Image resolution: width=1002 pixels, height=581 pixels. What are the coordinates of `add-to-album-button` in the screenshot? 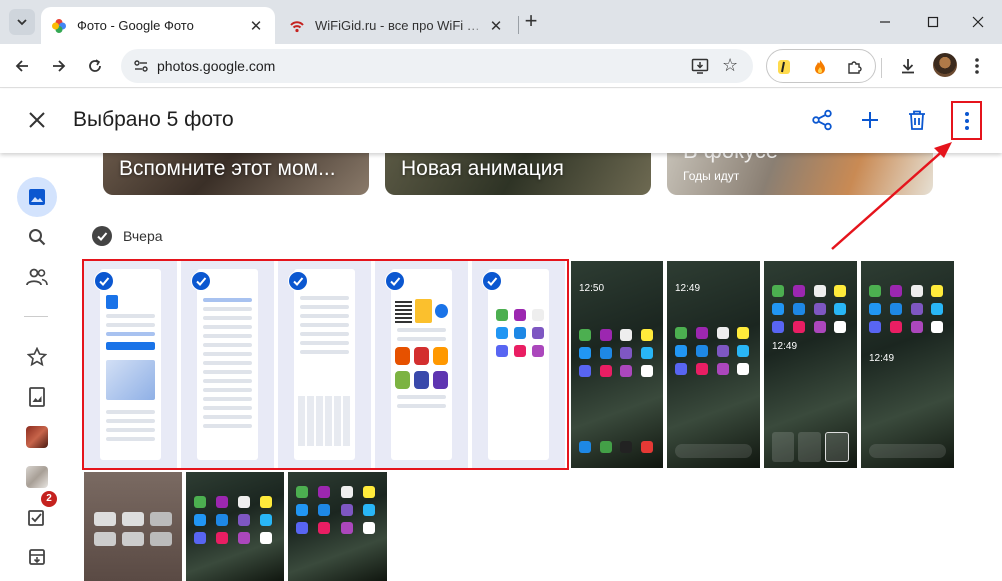 It's located at (870, 120).